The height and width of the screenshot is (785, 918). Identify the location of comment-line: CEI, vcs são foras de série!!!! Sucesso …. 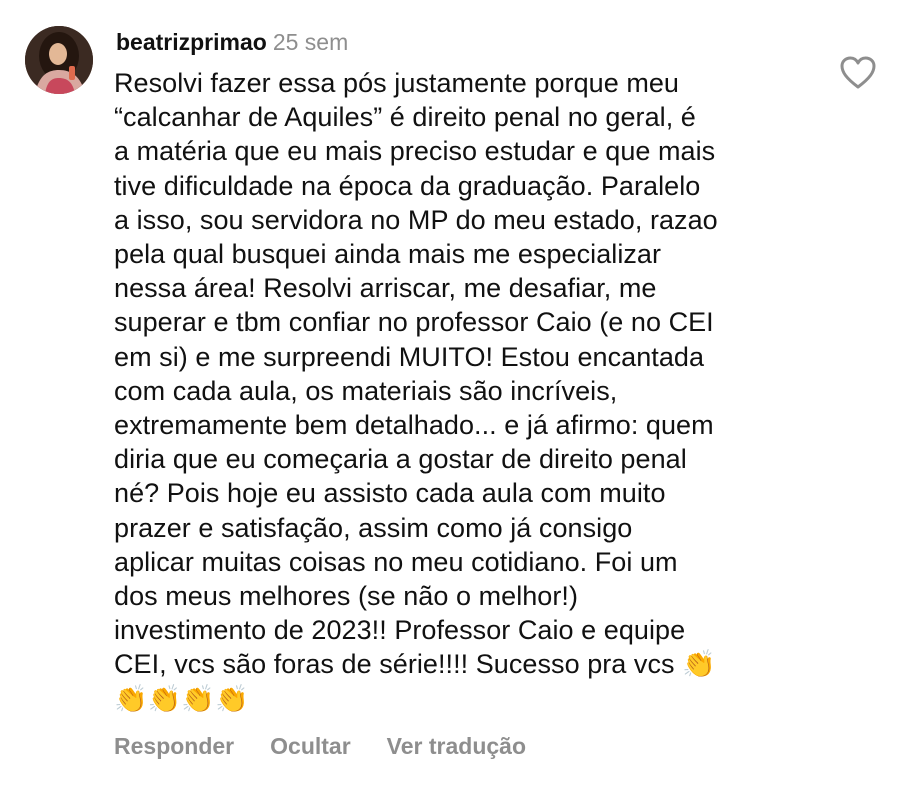
(415, 664).